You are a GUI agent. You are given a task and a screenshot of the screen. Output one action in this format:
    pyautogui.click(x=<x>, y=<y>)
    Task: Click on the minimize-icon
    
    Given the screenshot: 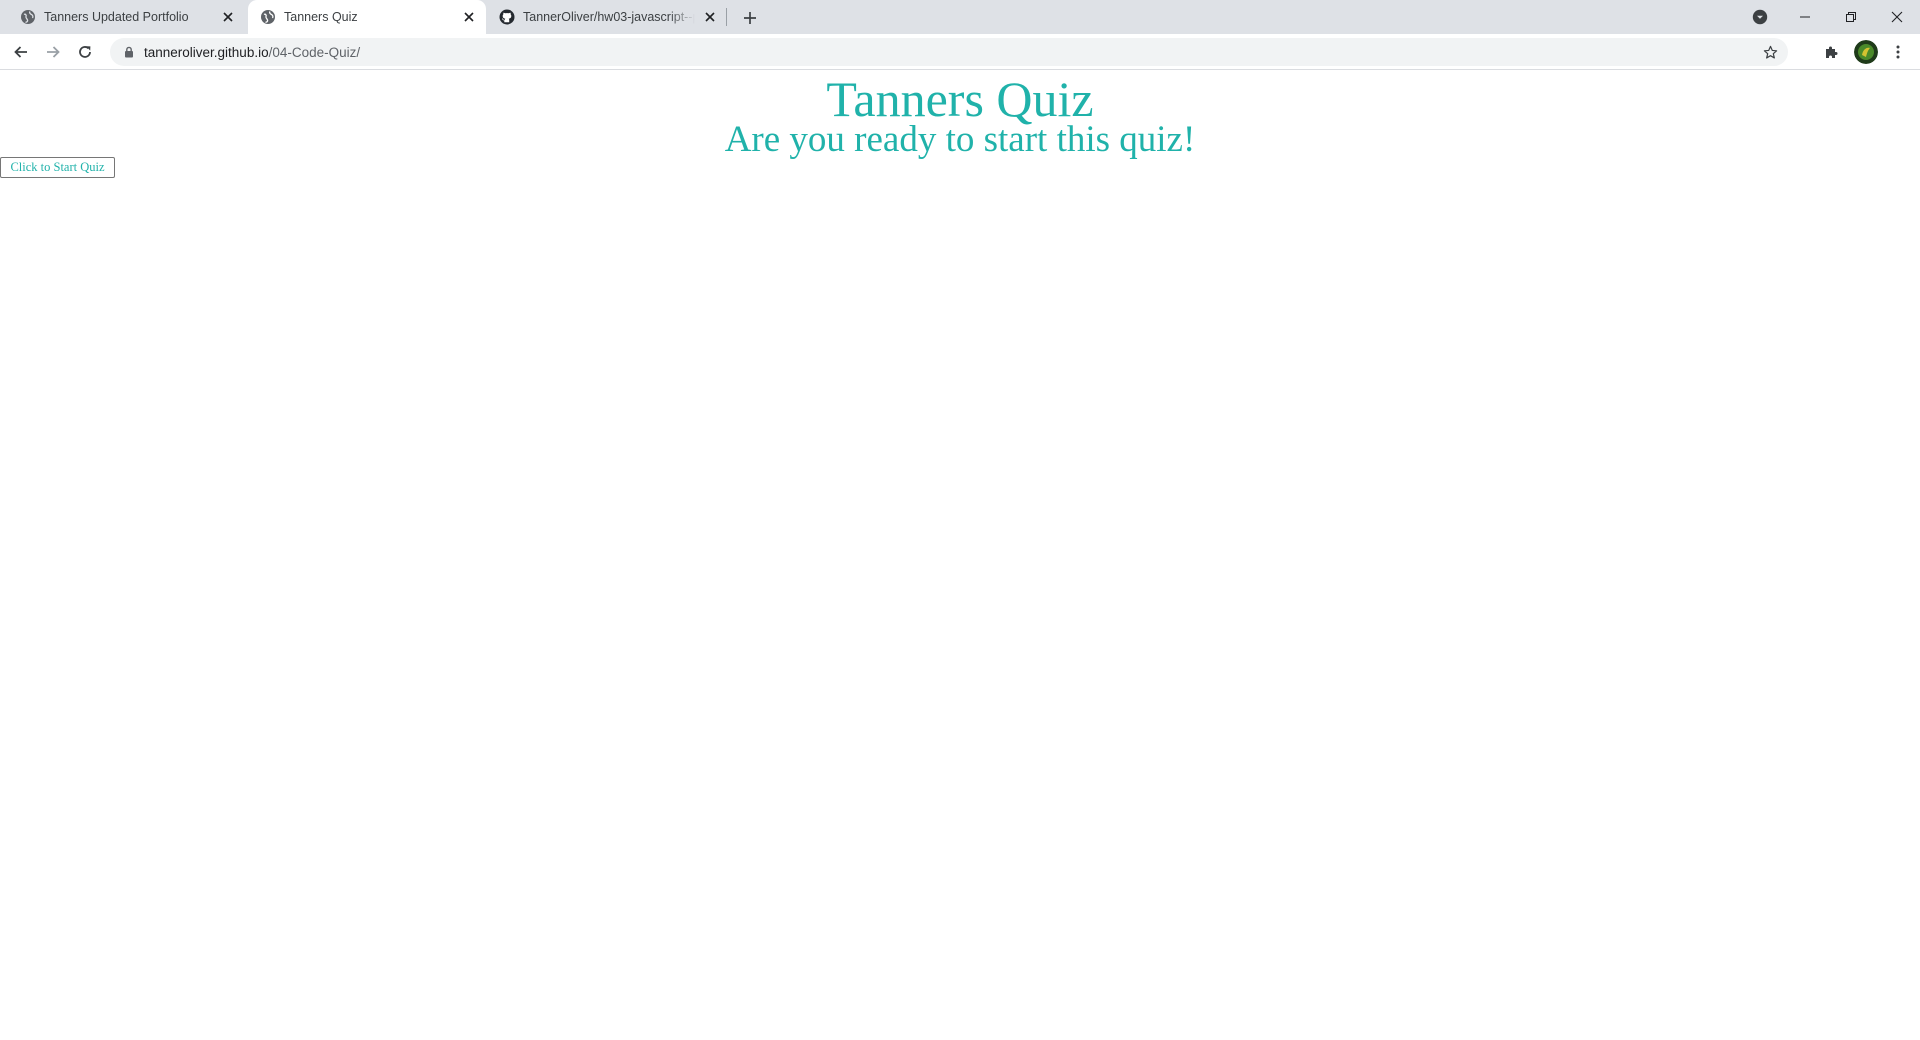 What is the action you would take?
    pyautogui.click(x=1805, y=17)
    